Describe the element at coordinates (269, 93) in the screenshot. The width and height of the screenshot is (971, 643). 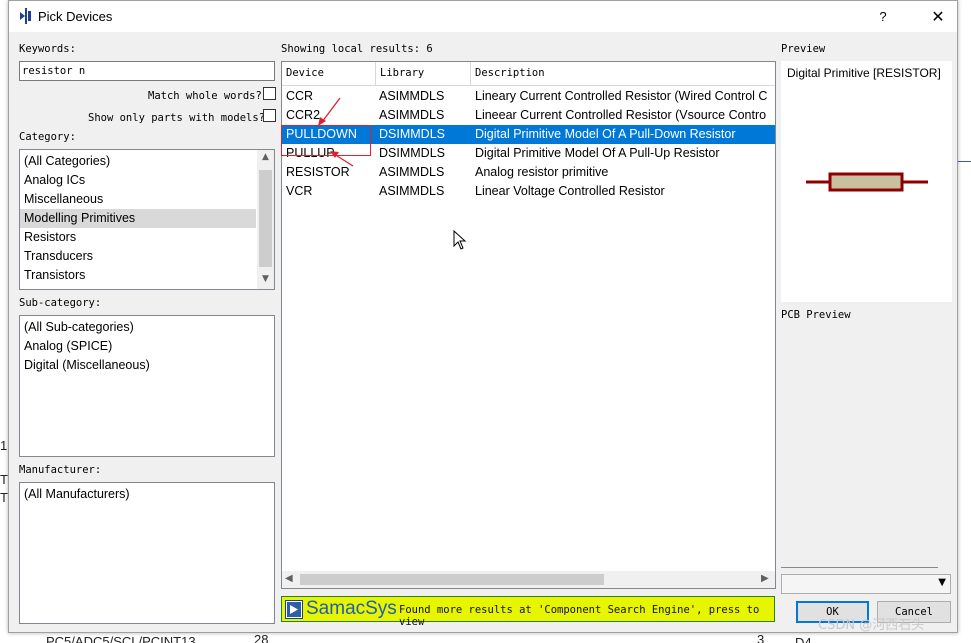
I see `match-whole-words-checkbox` at that location.